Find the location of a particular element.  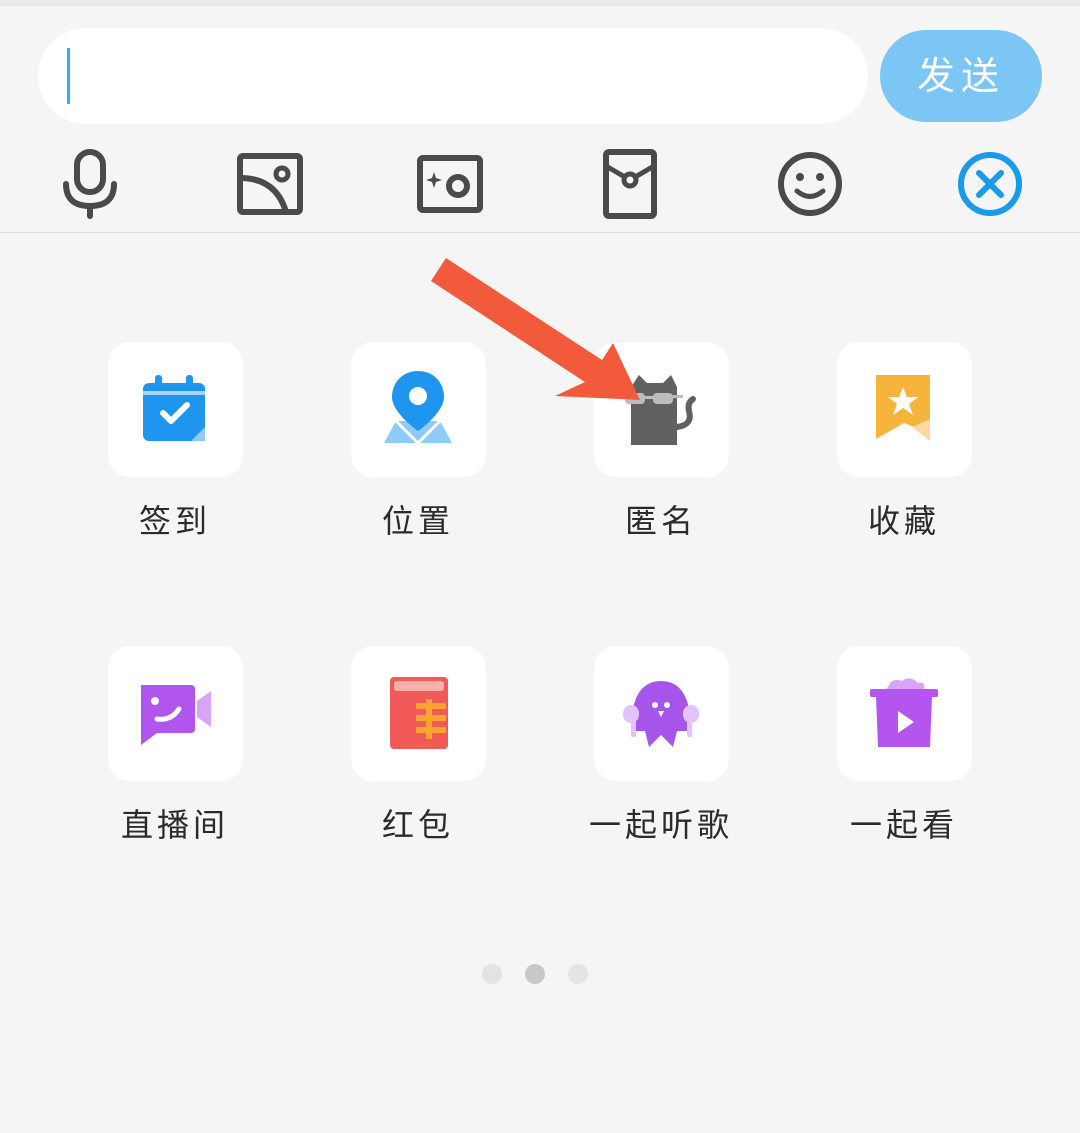

microphone-icon is located at coordinates (90, 184).